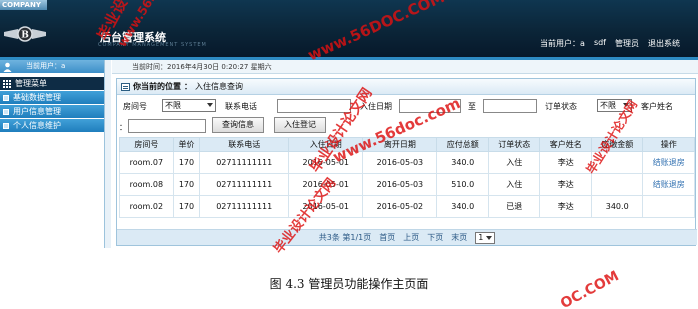 This screenshot has height=309, width=698. Describe the element at coordinates (46, 66) in the screenshot. I see `sidebar-user-label: 当前用户：a` at that location.